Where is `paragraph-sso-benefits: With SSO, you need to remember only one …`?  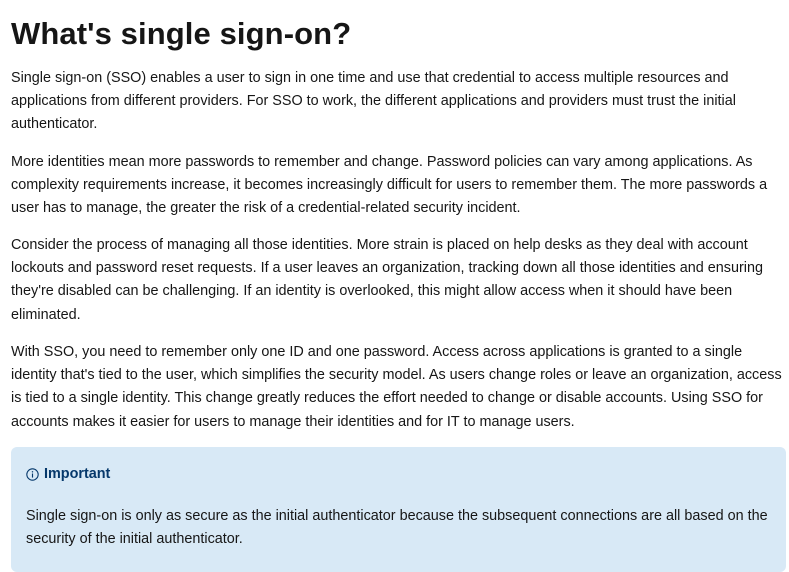
paragraph-sso-benefits: With SSO, you need to remember only one … is located at coordinates (396, 387).